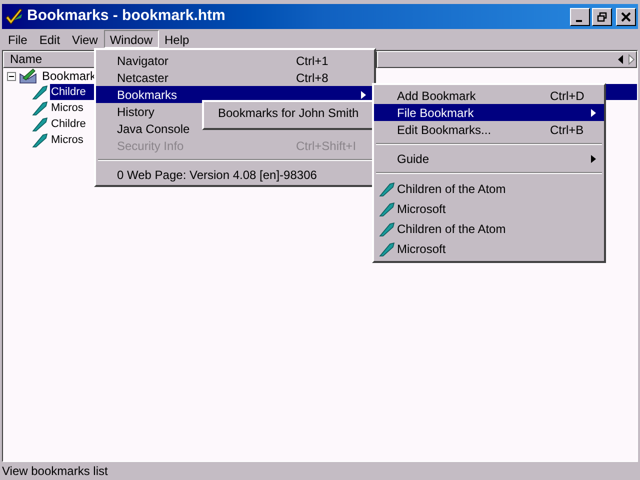 The width and height of the screenshot is (640, 480). Describe the element at coordinates (580, 17) in the screenshot. I see `minimize-button` at that location.